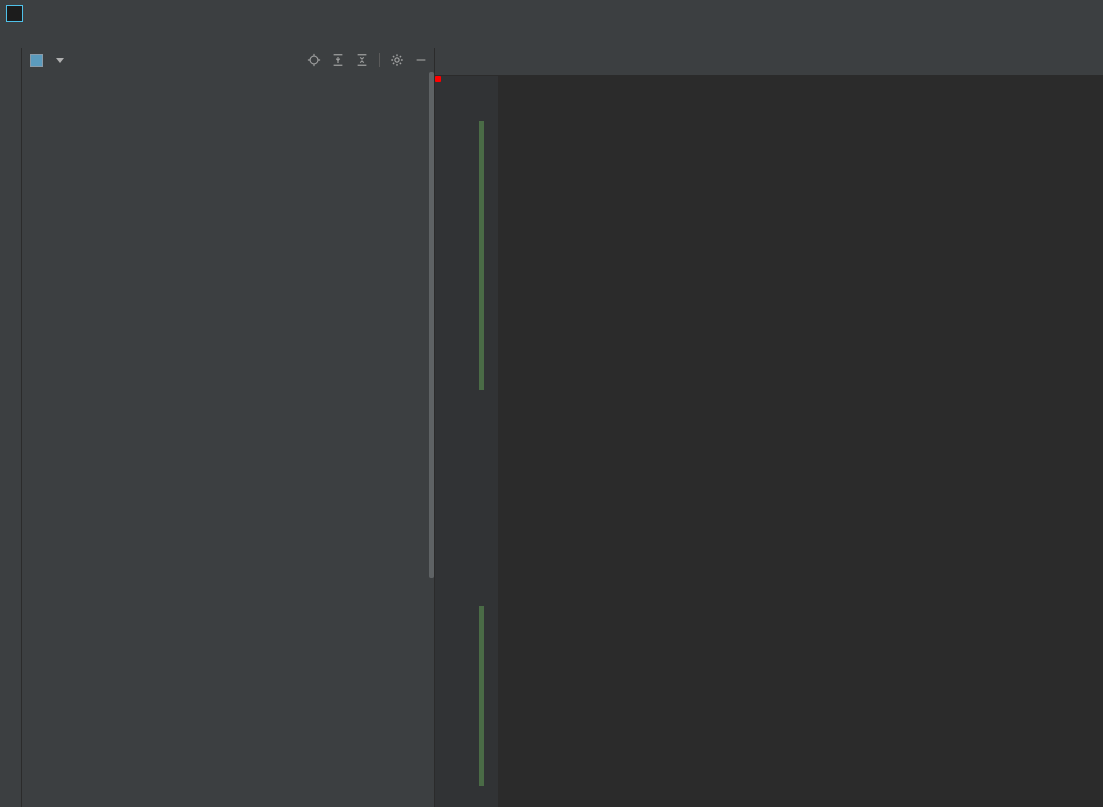 Image resolution: width=1103 pixels, height=807 pixels. I want to click on project-panel-header, so click(228, 60).